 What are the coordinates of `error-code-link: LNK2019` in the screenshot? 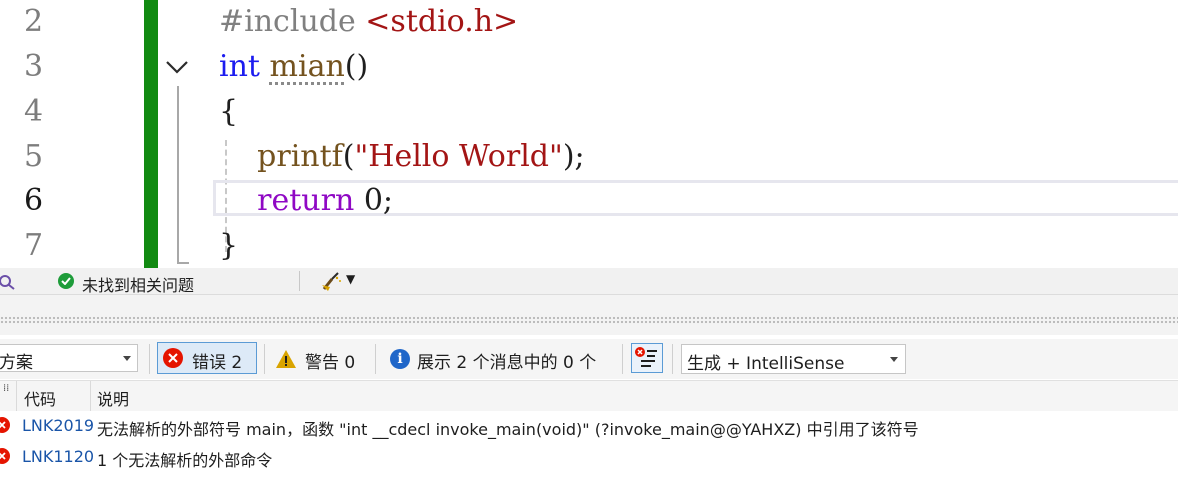 It's located at (58, 425).